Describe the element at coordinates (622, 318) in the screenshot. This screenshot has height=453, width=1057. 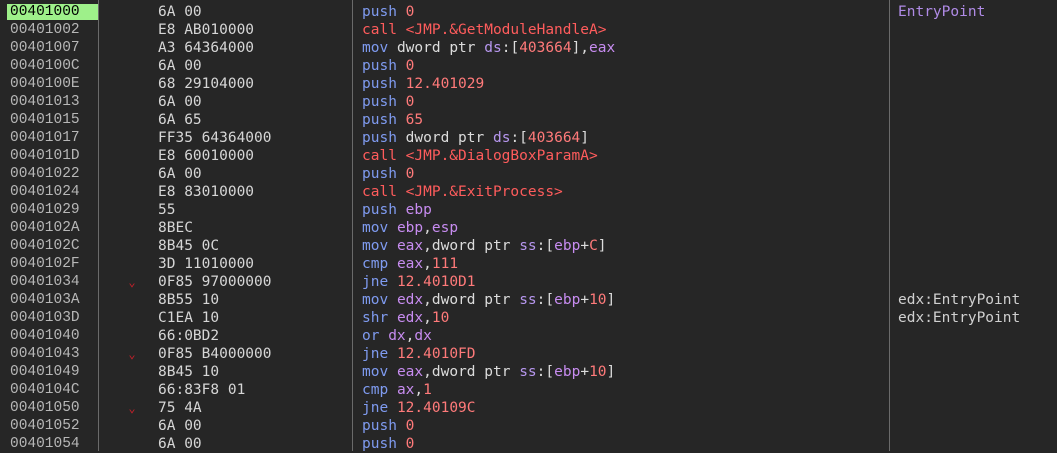
I see `instruction-cell: shr edx,10` at that location.